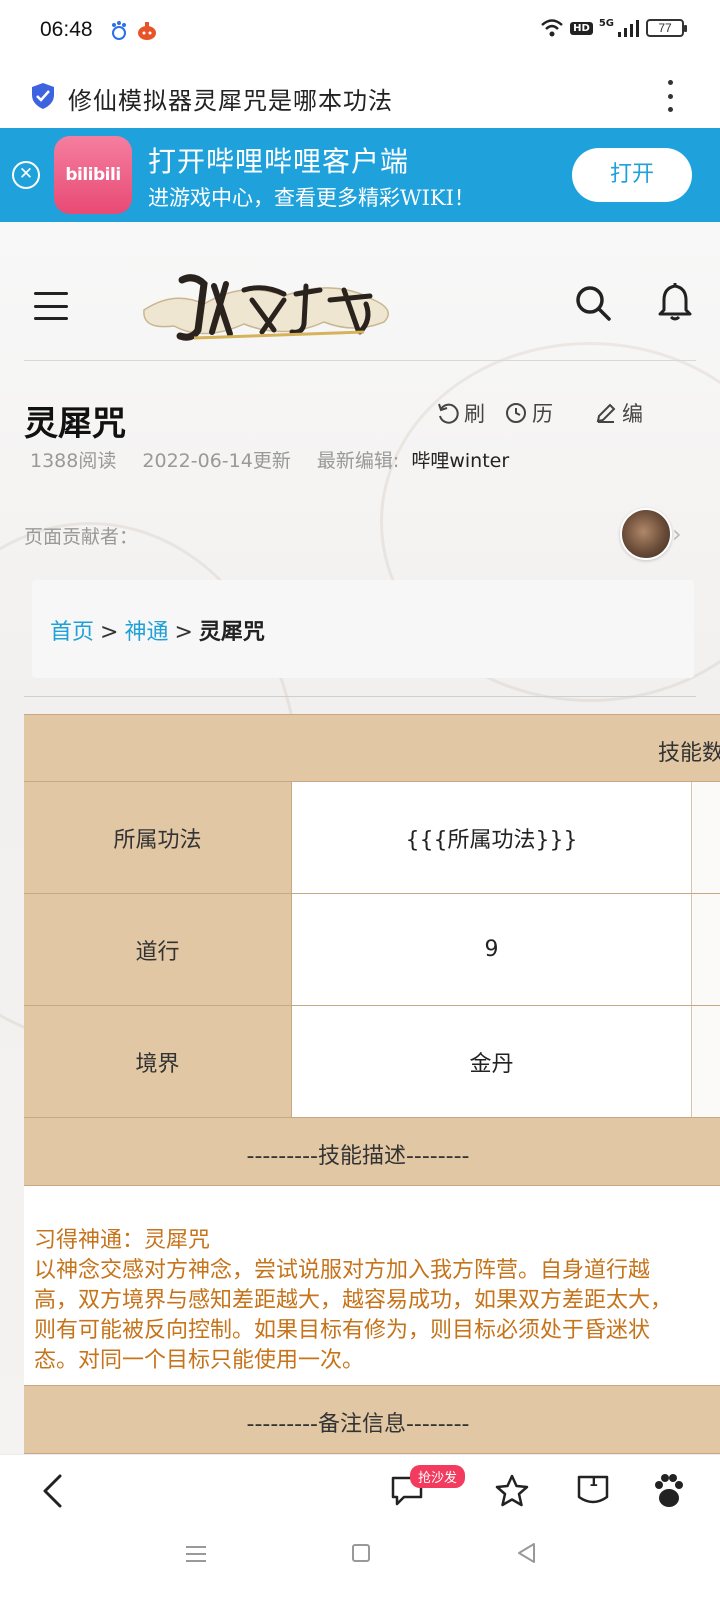 This screenshot has height=1600, width=720. Describe the element at coordinates (492, 1061) in the screenshot. I see `field-value: 金丹` at that location.